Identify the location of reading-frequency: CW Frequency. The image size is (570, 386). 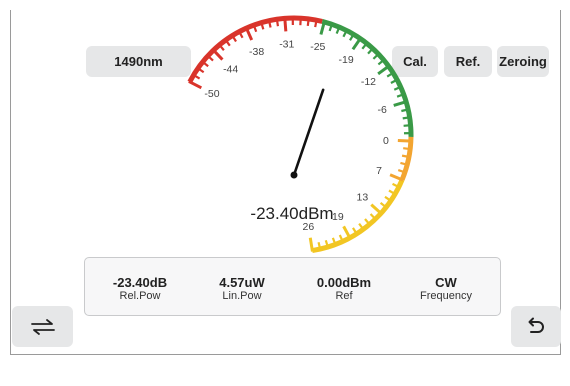
(446, 280).